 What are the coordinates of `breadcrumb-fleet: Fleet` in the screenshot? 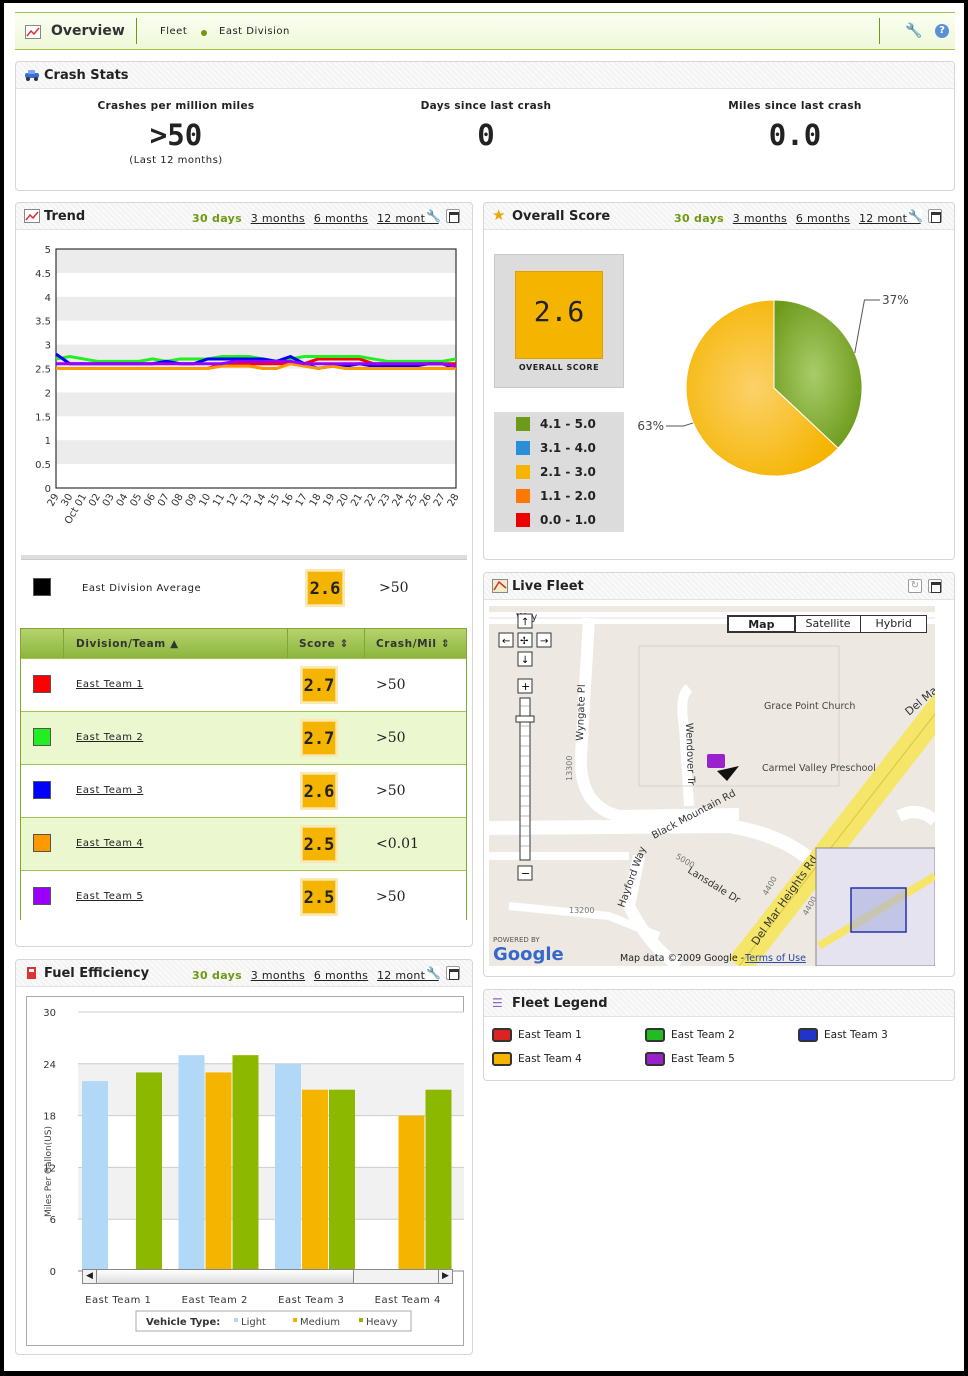 It's located at (173, 31).